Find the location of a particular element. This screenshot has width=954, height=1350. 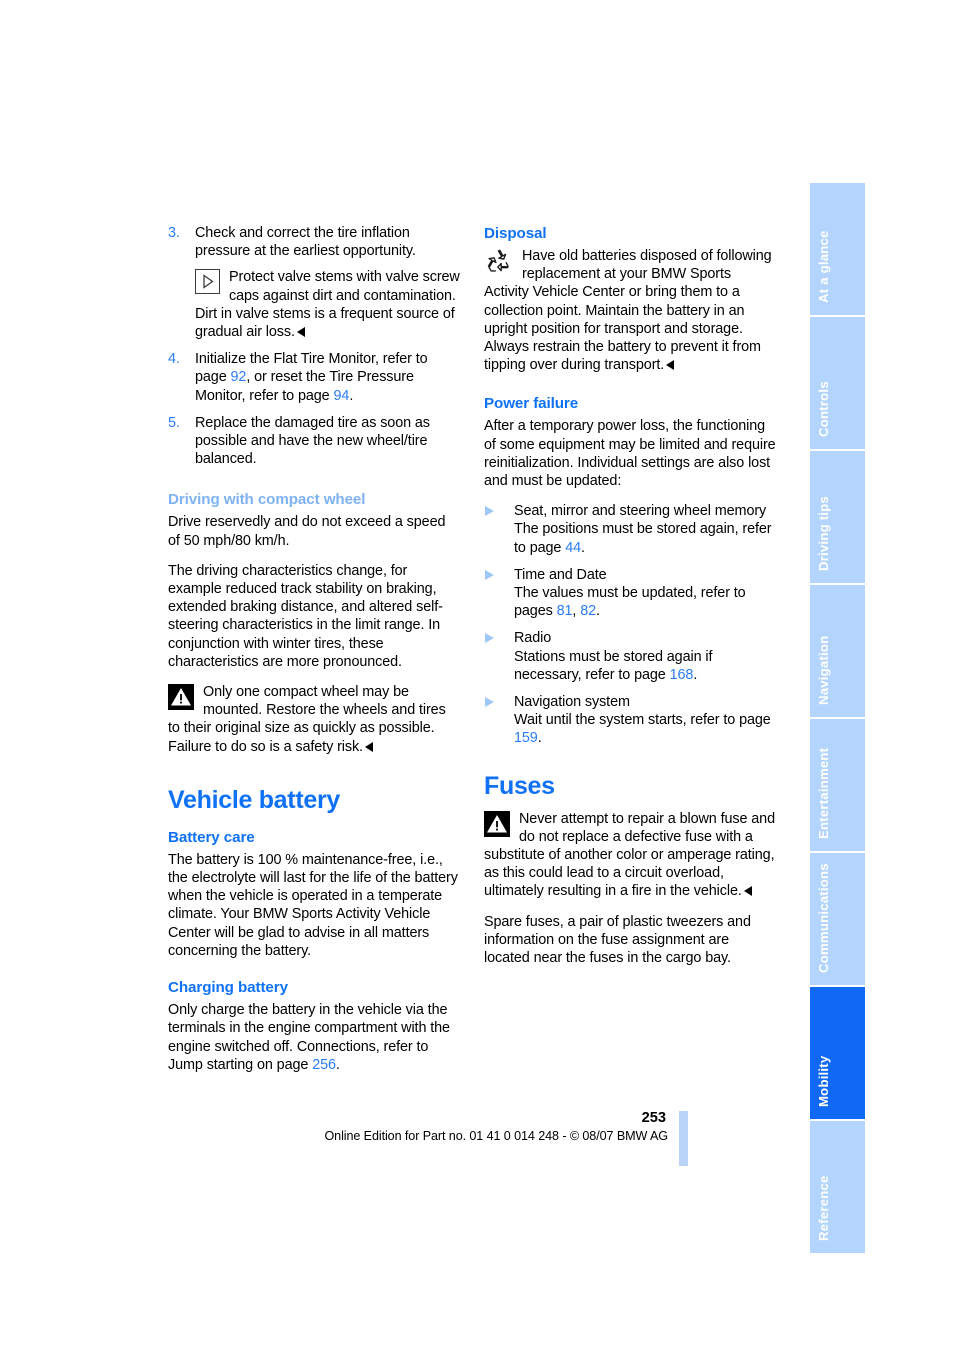

tab-label: Entertainment is located at coordinates (823, 793).